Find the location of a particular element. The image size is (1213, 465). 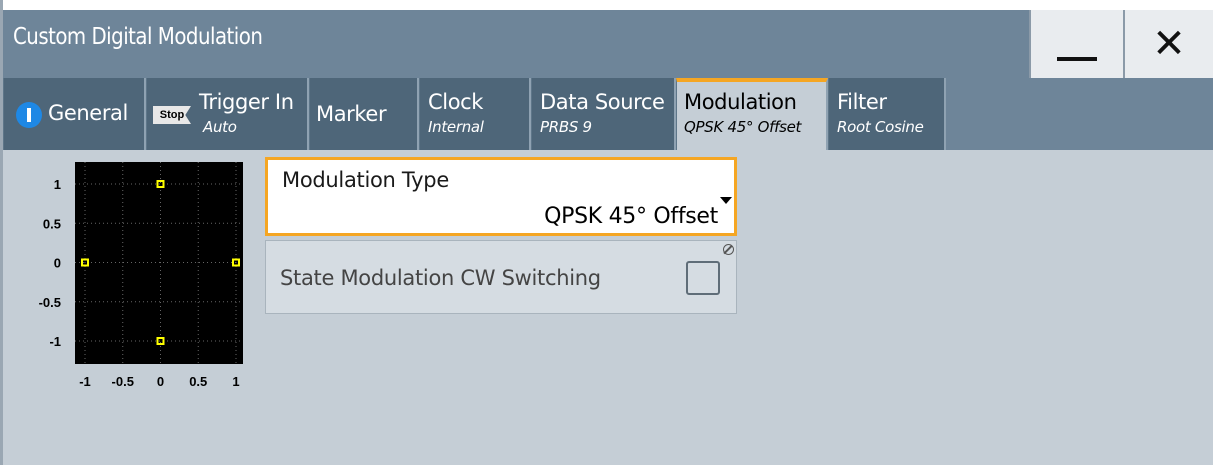

tab-marker: Marker is located at coordinates (364, 114).